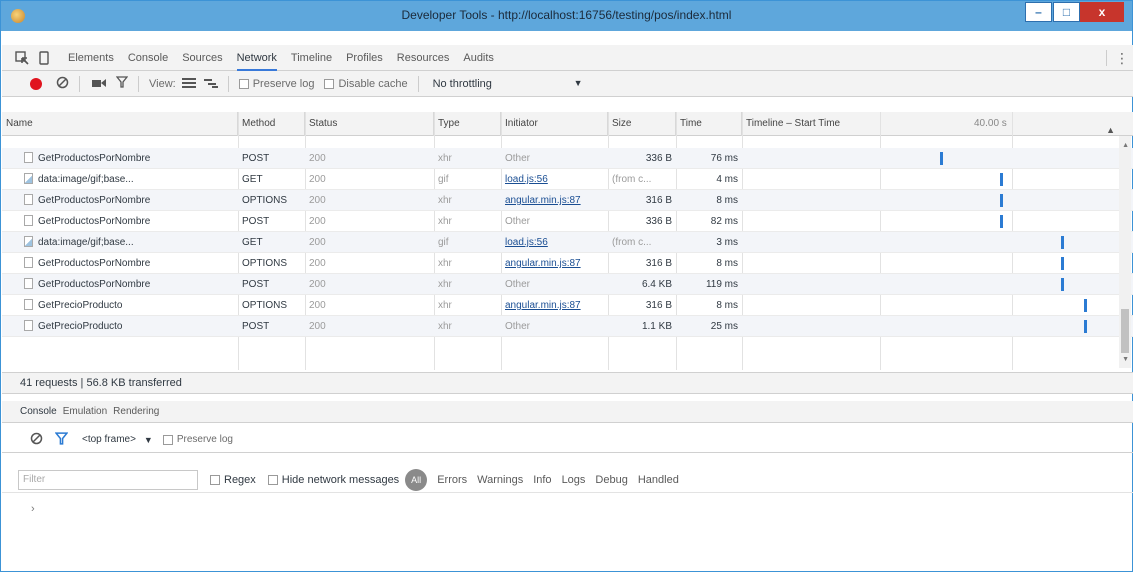  Describe the element at coordinates (416, 479) in the screenshot. I see `filter-all-button: All` at that location.